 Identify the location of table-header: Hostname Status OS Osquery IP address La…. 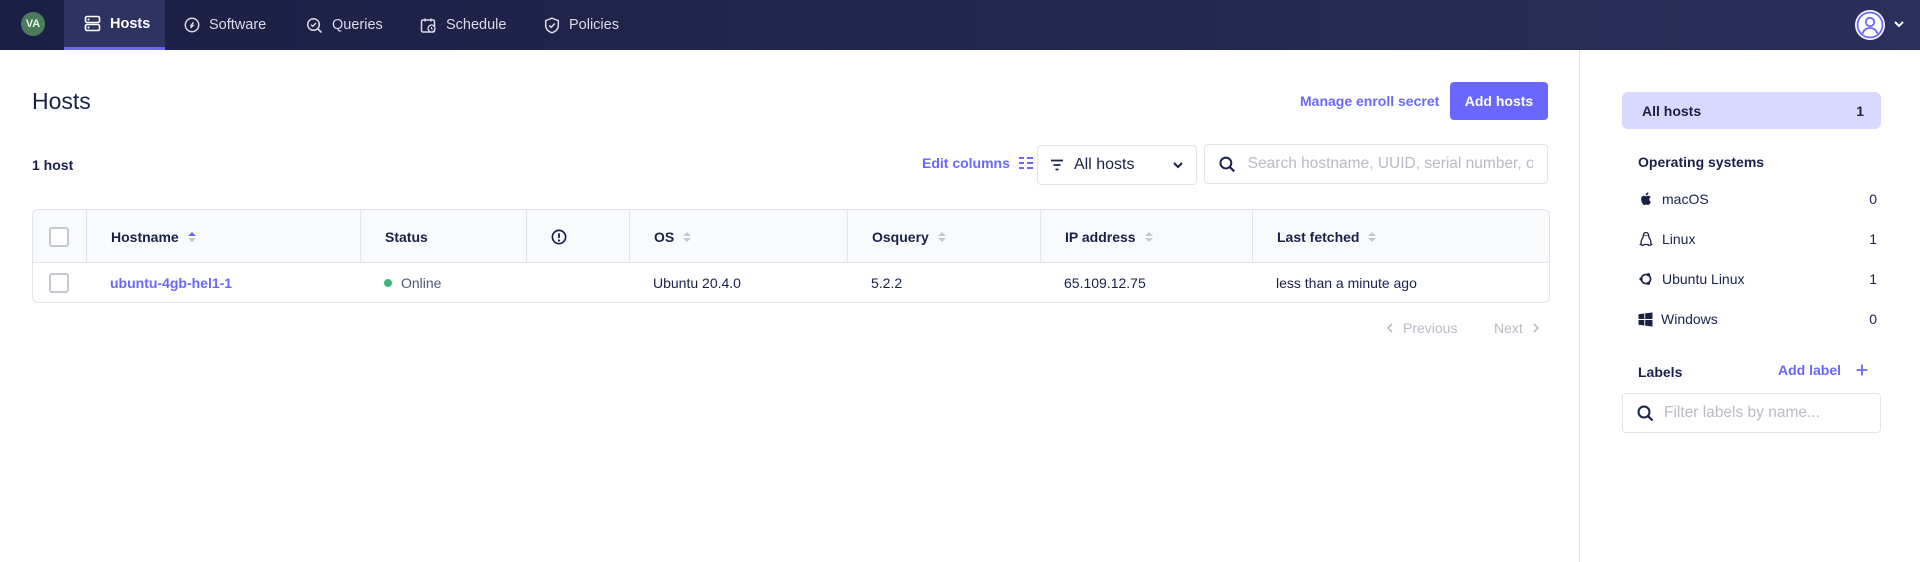
(791, 236).